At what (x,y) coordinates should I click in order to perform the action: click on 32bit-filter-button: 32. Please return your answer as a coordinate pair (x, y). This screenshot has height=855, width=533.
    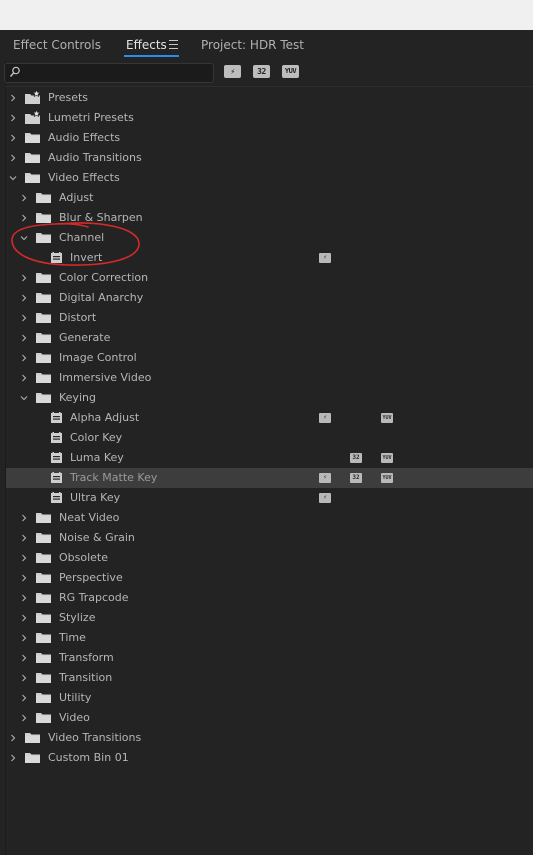
    Looking at the image, I should click on (261, 71).